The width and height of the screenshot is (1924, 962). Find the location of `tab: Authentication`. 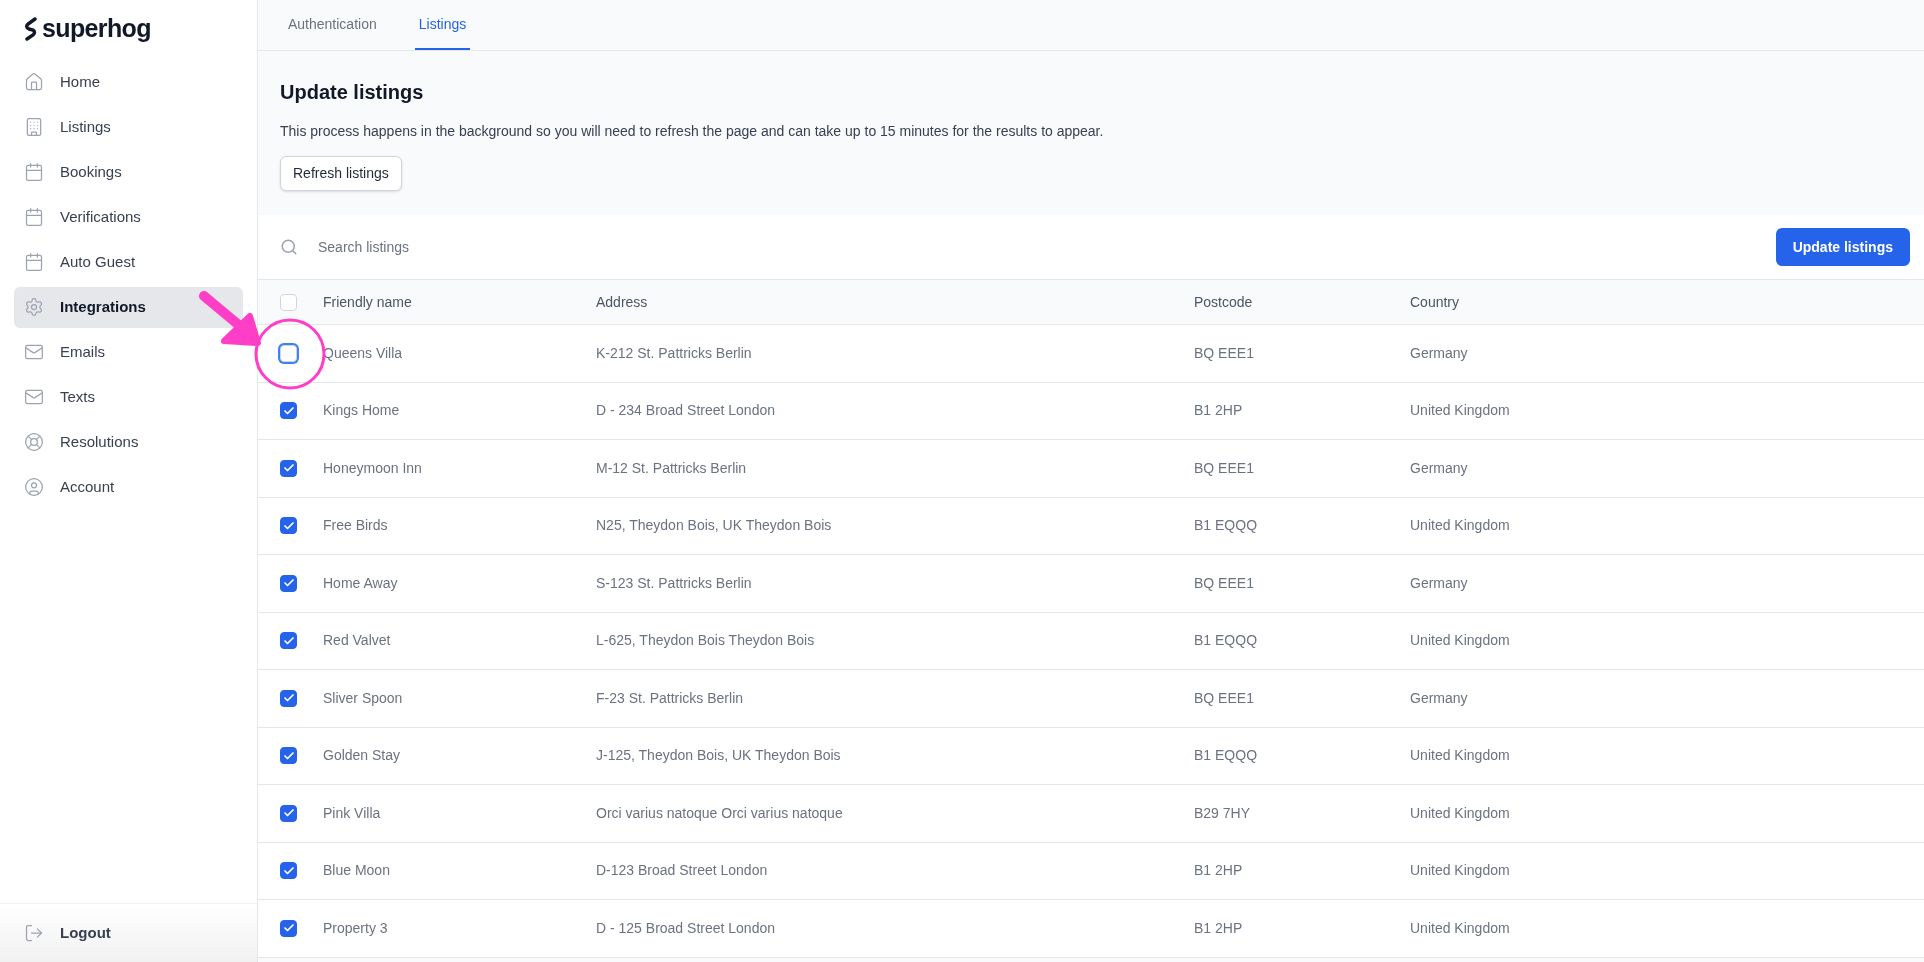

tab: Authentication is located at coordinates (332, 25).